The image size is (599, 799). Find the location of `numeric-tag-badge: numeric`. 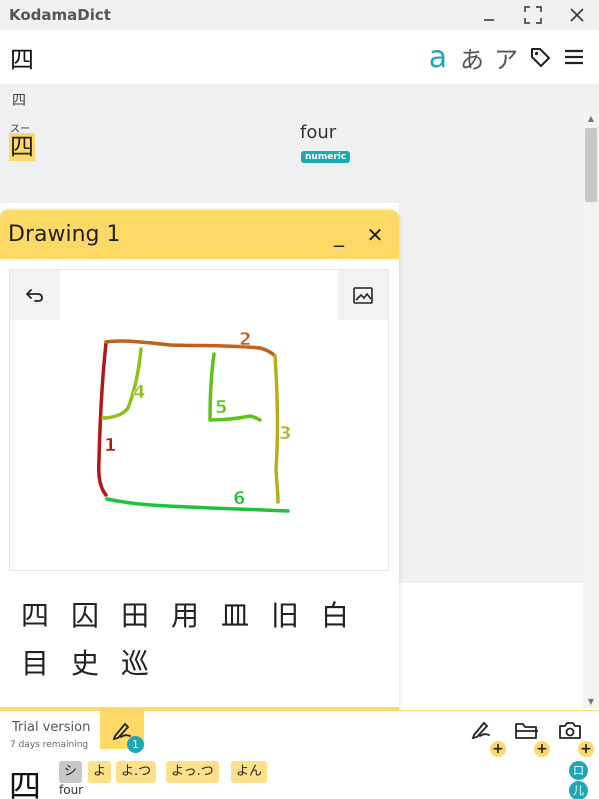

numeric-tag-badge: numeric is located at coordinates (326, 157).